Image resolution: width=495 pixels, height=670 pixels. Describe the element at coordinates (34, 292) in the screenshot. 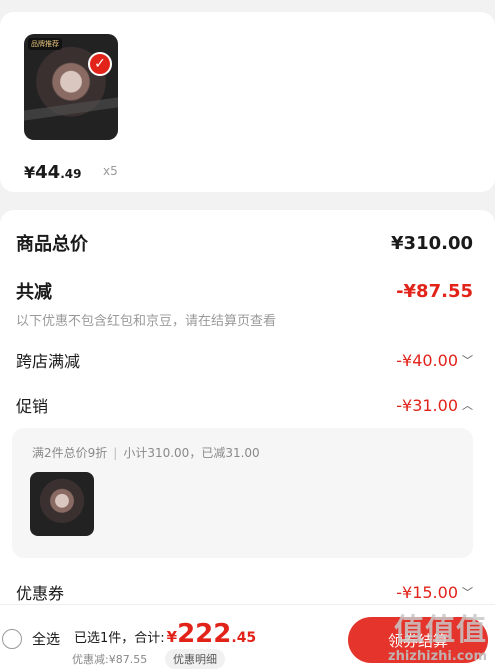

I see `reduce-label: 共减` at that location.